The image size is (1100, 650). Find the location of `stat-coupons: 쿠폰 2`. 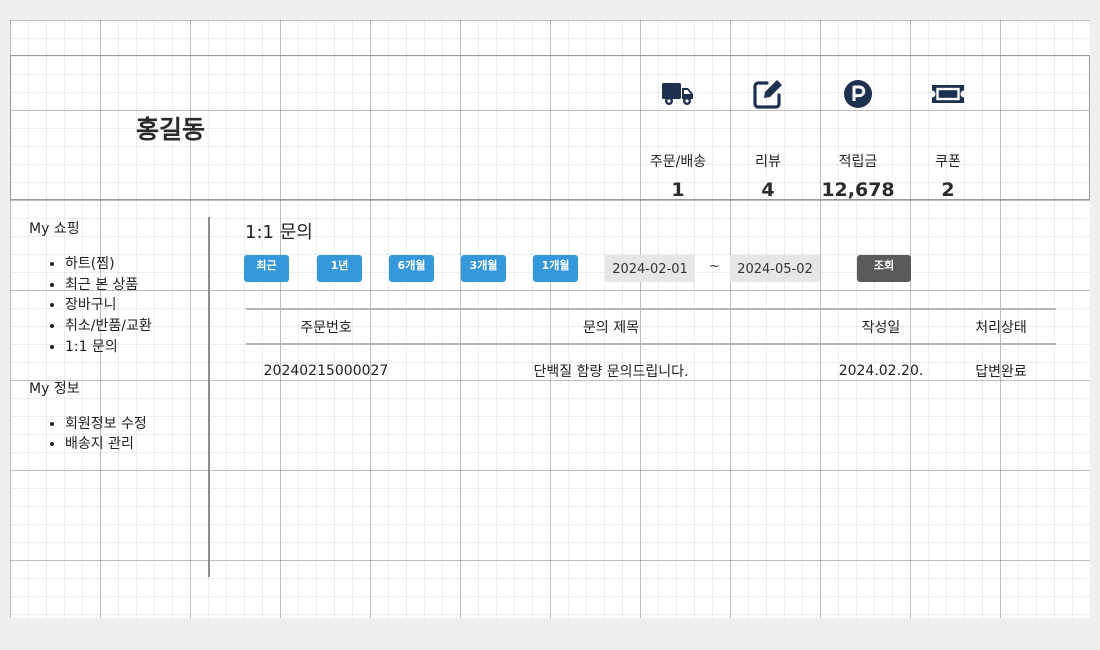

stat-coupons: 쿠폰 2 is located at coordinates (948, 137).